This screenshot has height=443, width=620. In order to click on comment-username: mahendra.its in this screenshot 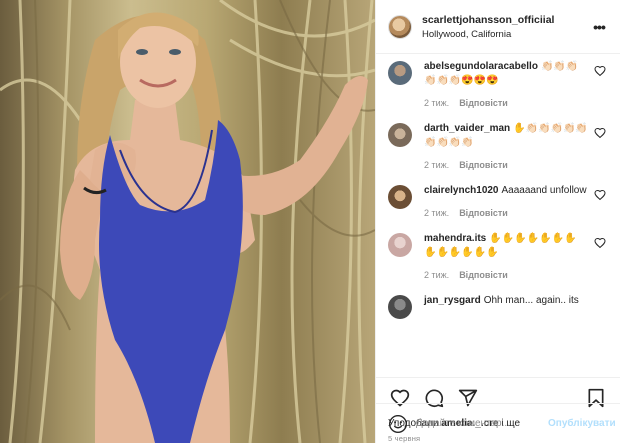, I will do `click(455, 238)`.